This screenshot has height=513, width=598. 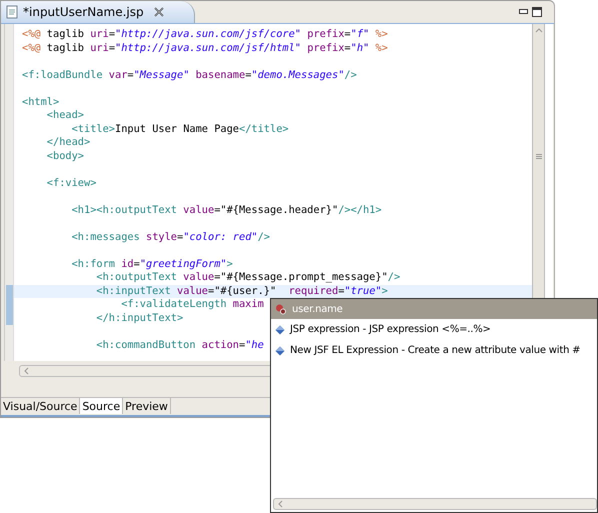 What do you see at coordinates (102, 406) in the screenshot?
I see `editor-mode-tab: Source` at bounding box center [102, 406].